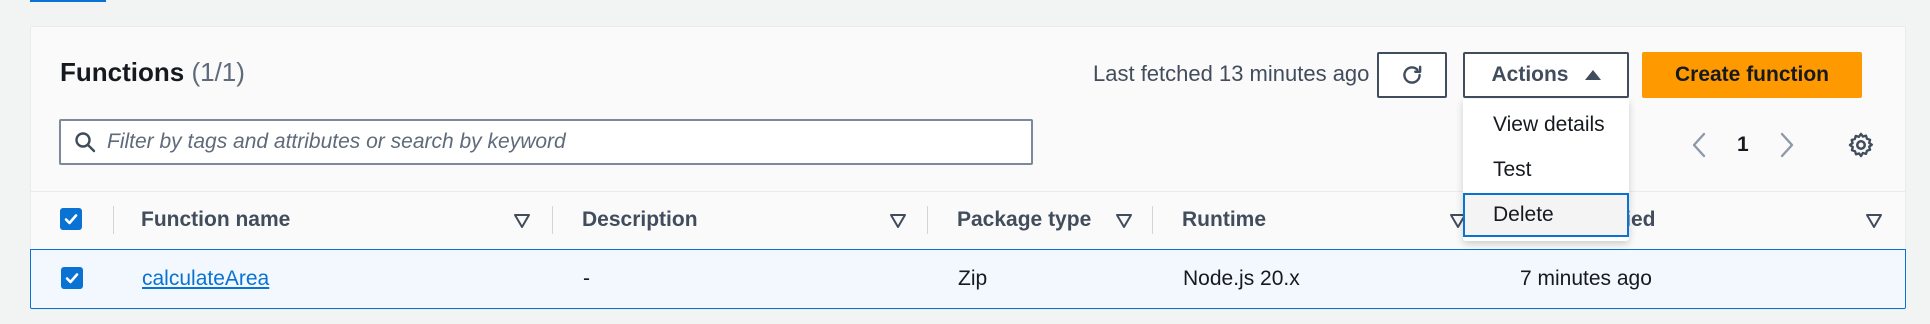 The image size is (1930, 324). I want to click on actions-dropdown-menu: View details Test Delete, so click(1546, 170).